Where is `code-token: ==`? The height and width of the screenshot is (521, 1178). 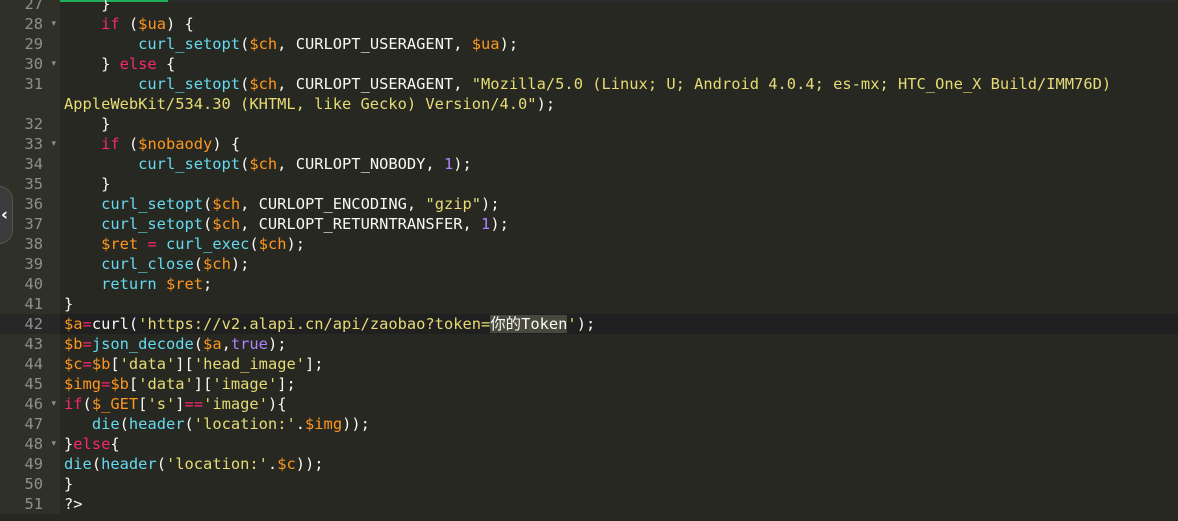 code-token: == is located at coordinates (194, 404).